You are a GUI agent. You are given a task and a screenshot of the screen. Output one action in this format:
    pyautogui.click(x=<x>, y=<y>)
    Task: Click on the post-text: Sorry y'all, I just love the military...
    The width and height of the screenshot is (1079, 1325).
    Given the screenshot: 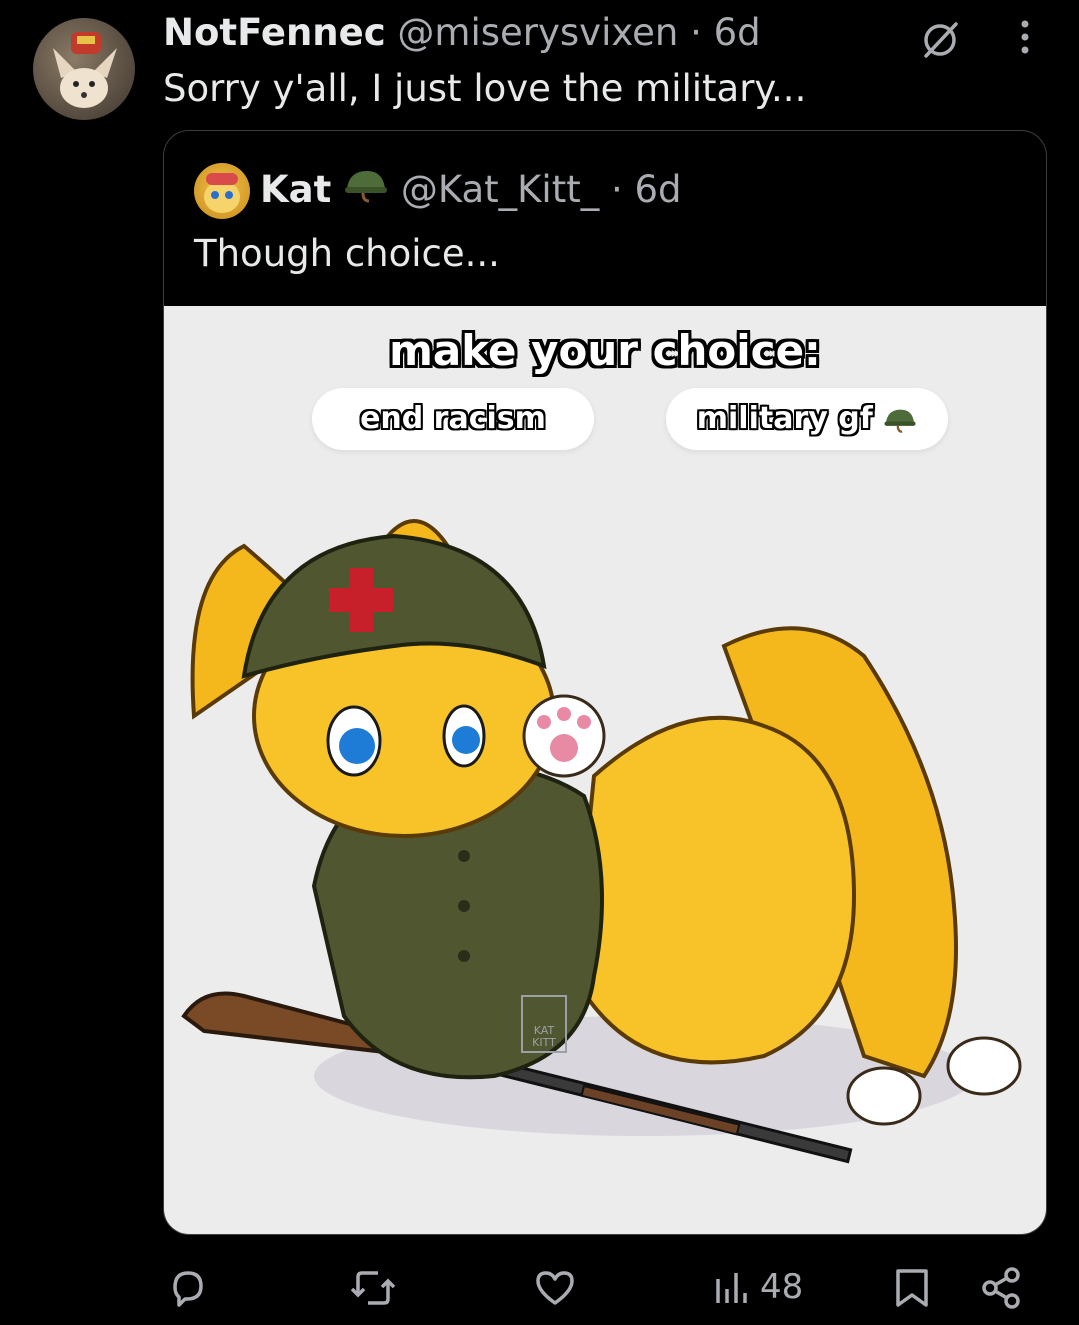 What is the action you would take?
    pyautogui.click(x=485, y=88)
    